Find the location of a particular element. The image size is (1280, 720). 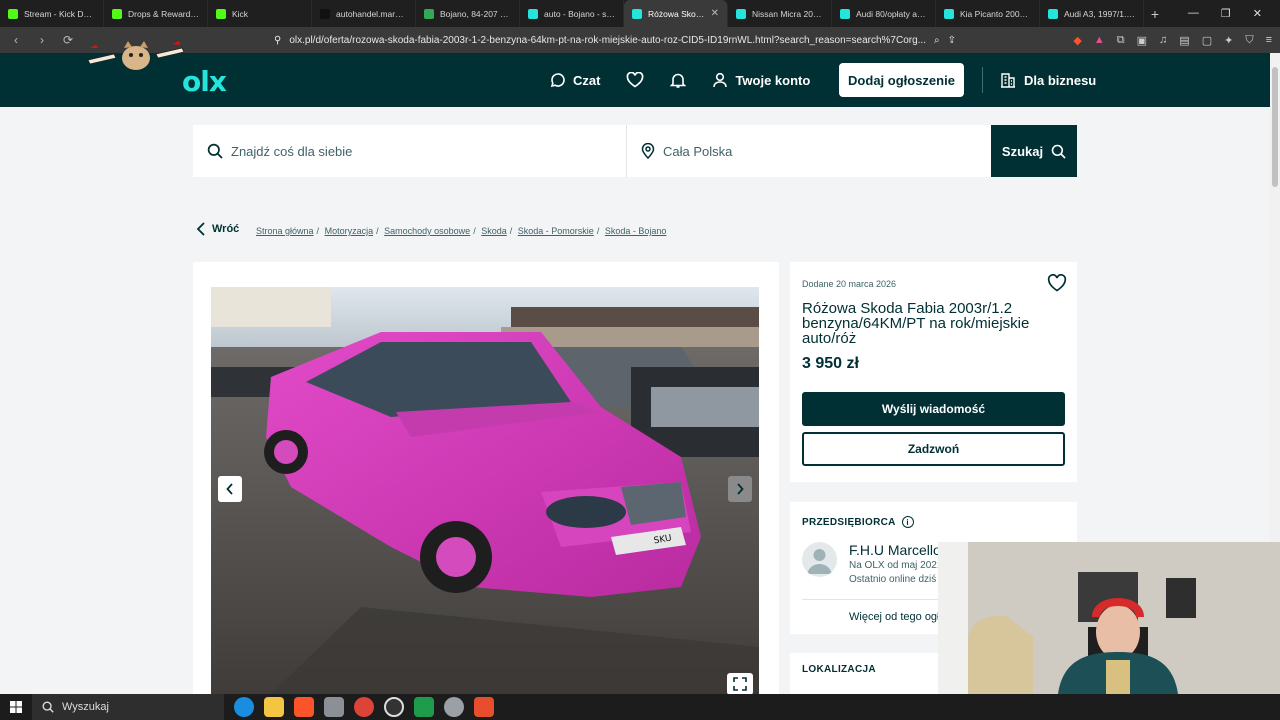

expand-icon is located at coordinates (740, 684).